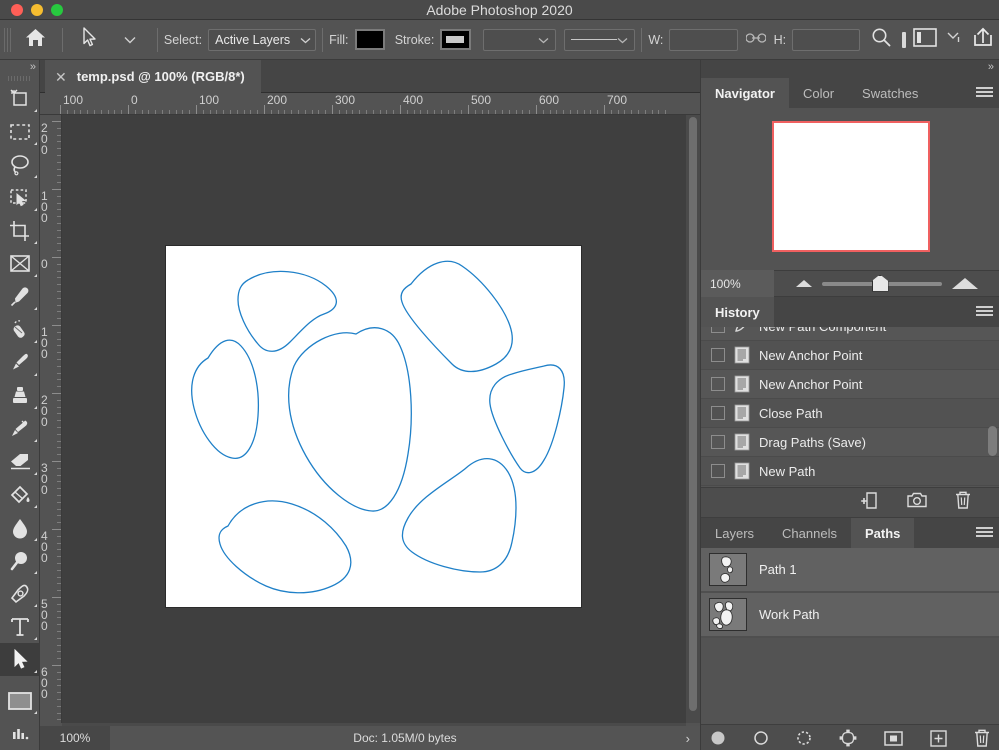 The image size is (999, 750). Describe the element at coordinates (20, 296) in the screenshot. I see `eyedropper-tool` at that location.